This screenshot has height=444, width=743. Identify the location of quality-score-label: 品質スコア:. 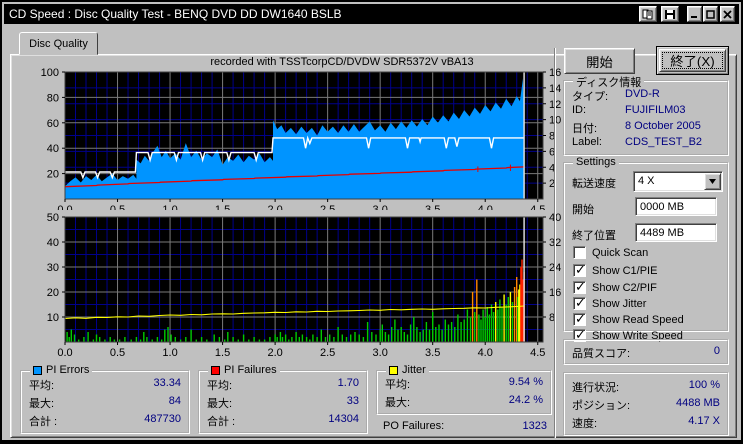
(601, 354).